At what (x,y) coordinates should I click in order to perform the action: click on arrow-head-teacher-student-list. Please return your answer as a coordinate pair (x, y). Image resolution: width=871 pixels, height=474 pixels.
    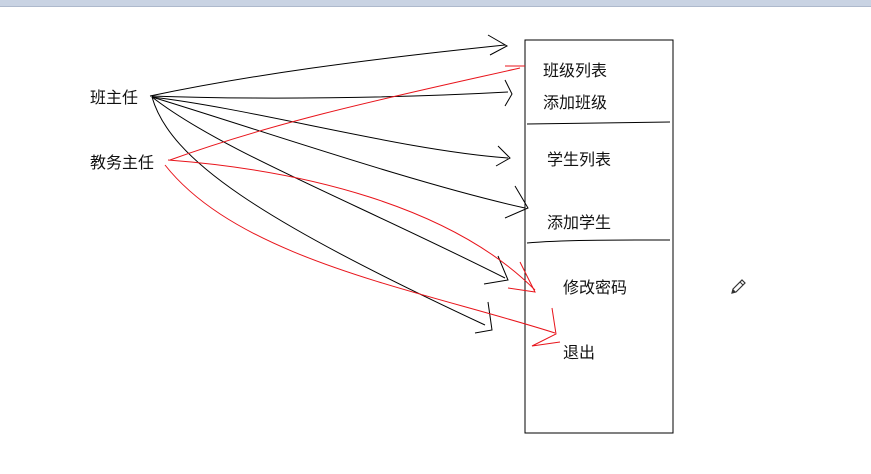
    Looking at the image, I should click on (330, 127).